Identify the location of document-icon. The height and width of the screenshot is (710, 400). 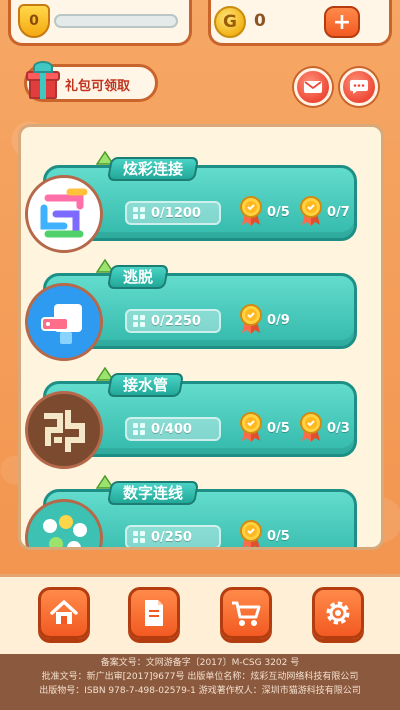
(154, 613).